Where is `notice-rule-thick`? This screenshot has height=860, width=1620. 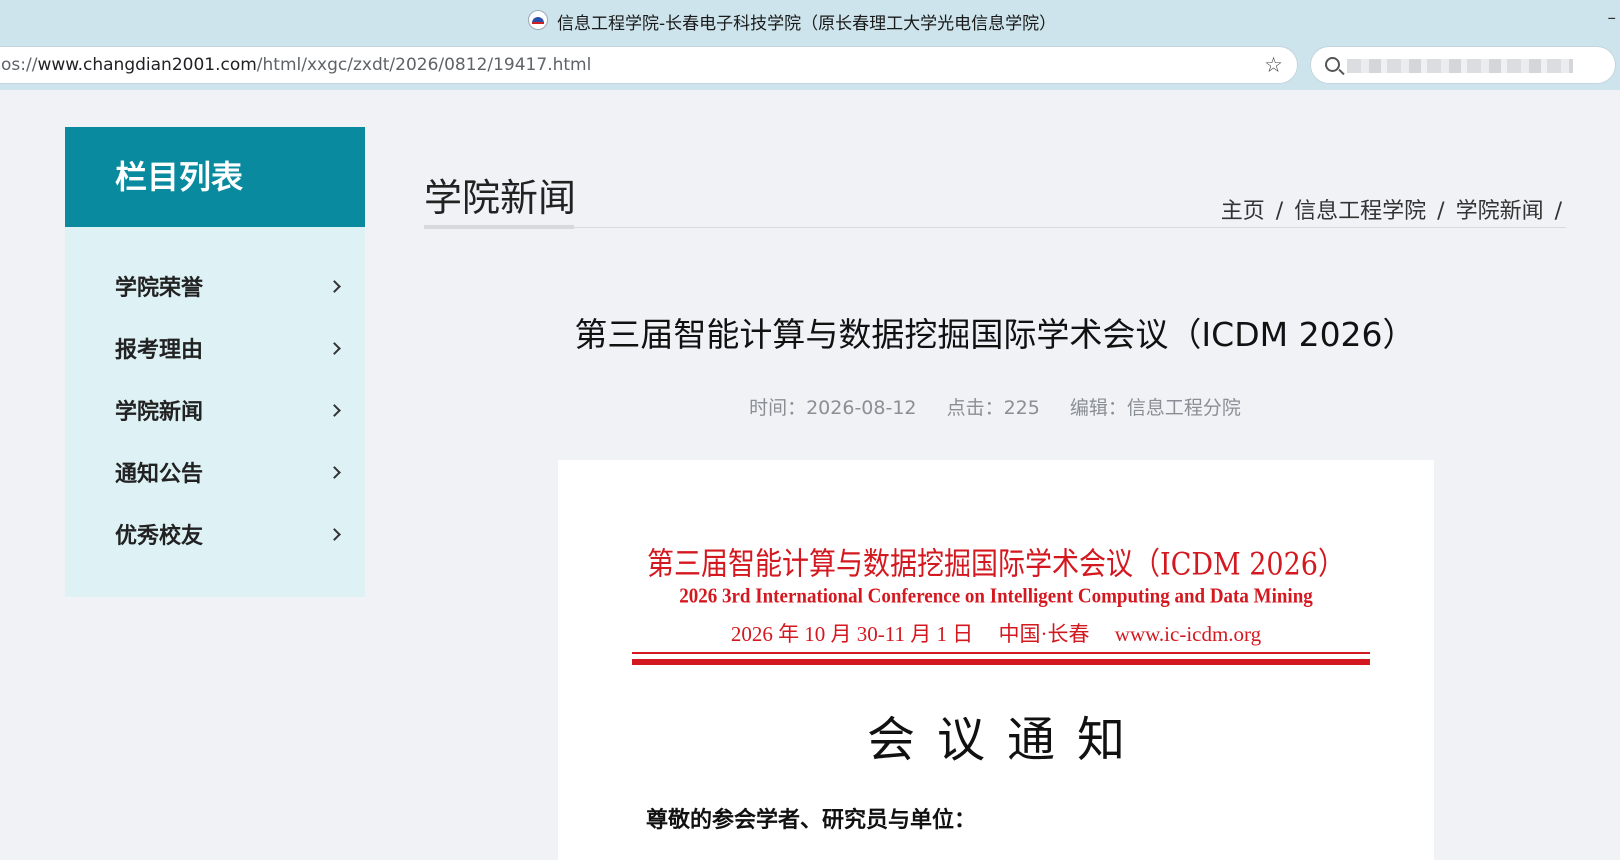
notice-rule-thick is located at coordinates (1001, 662).